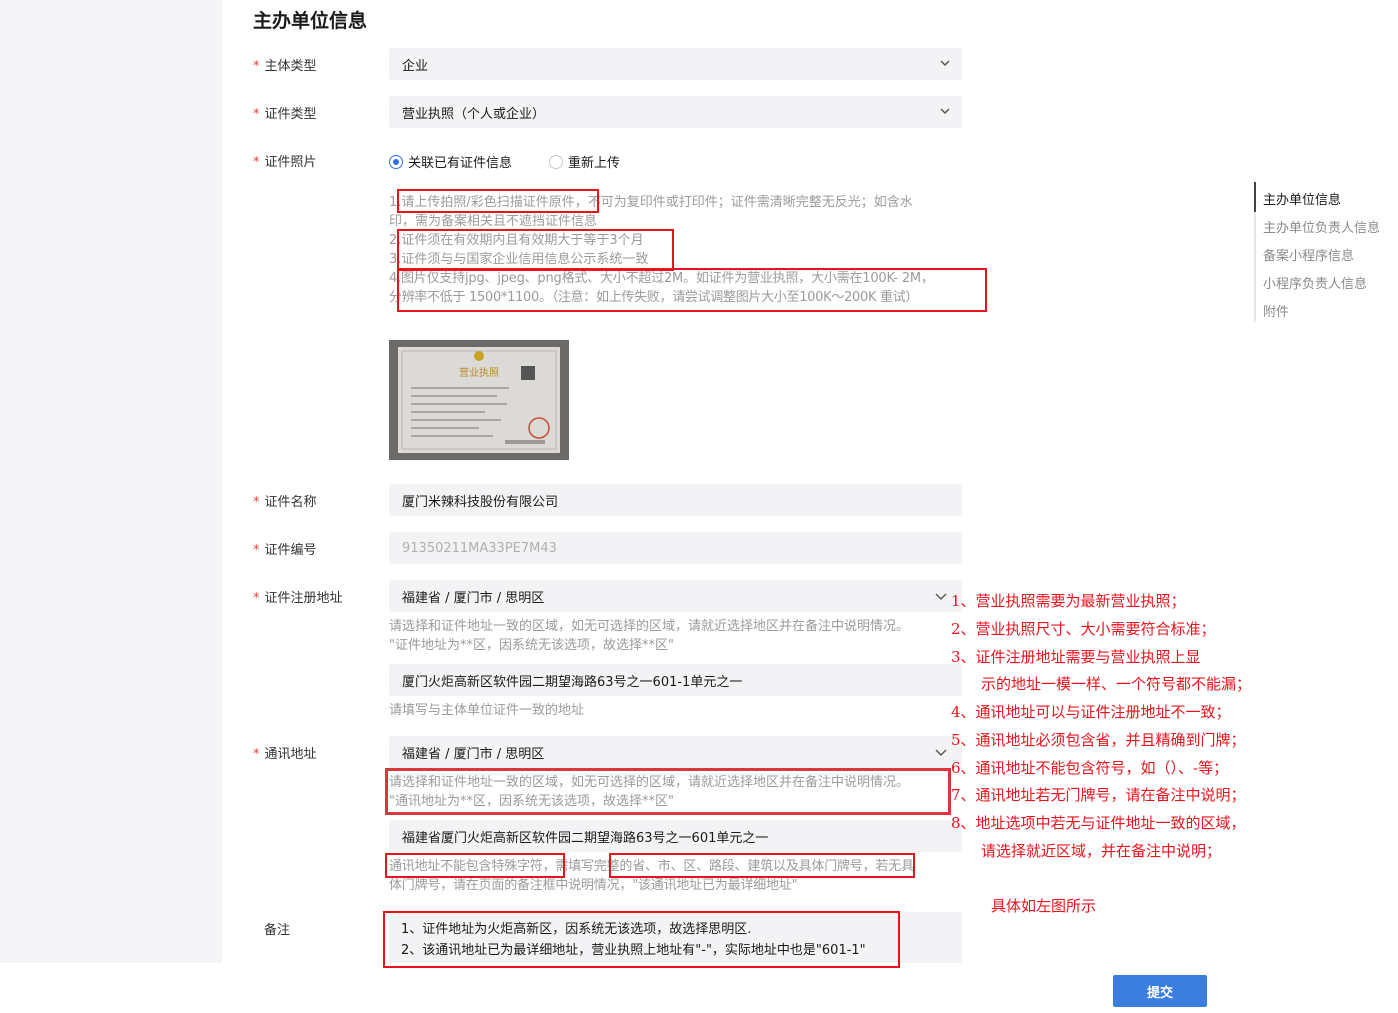 The height and width of the screenshot is (1013, 1398). Describe the element at coordinates (277, 930) in the screenshot. I see `remark-label: 备注` at that location.